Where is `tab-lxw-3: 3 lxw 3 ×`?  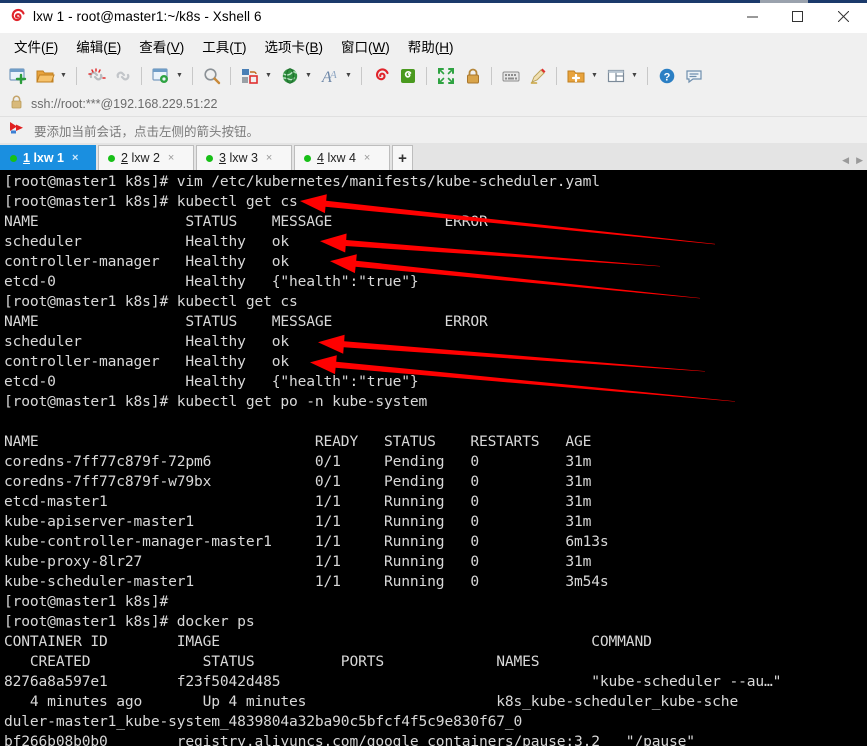
tab-lxw-3: 3 lxw 3 × is located at coordinates (244, 157).